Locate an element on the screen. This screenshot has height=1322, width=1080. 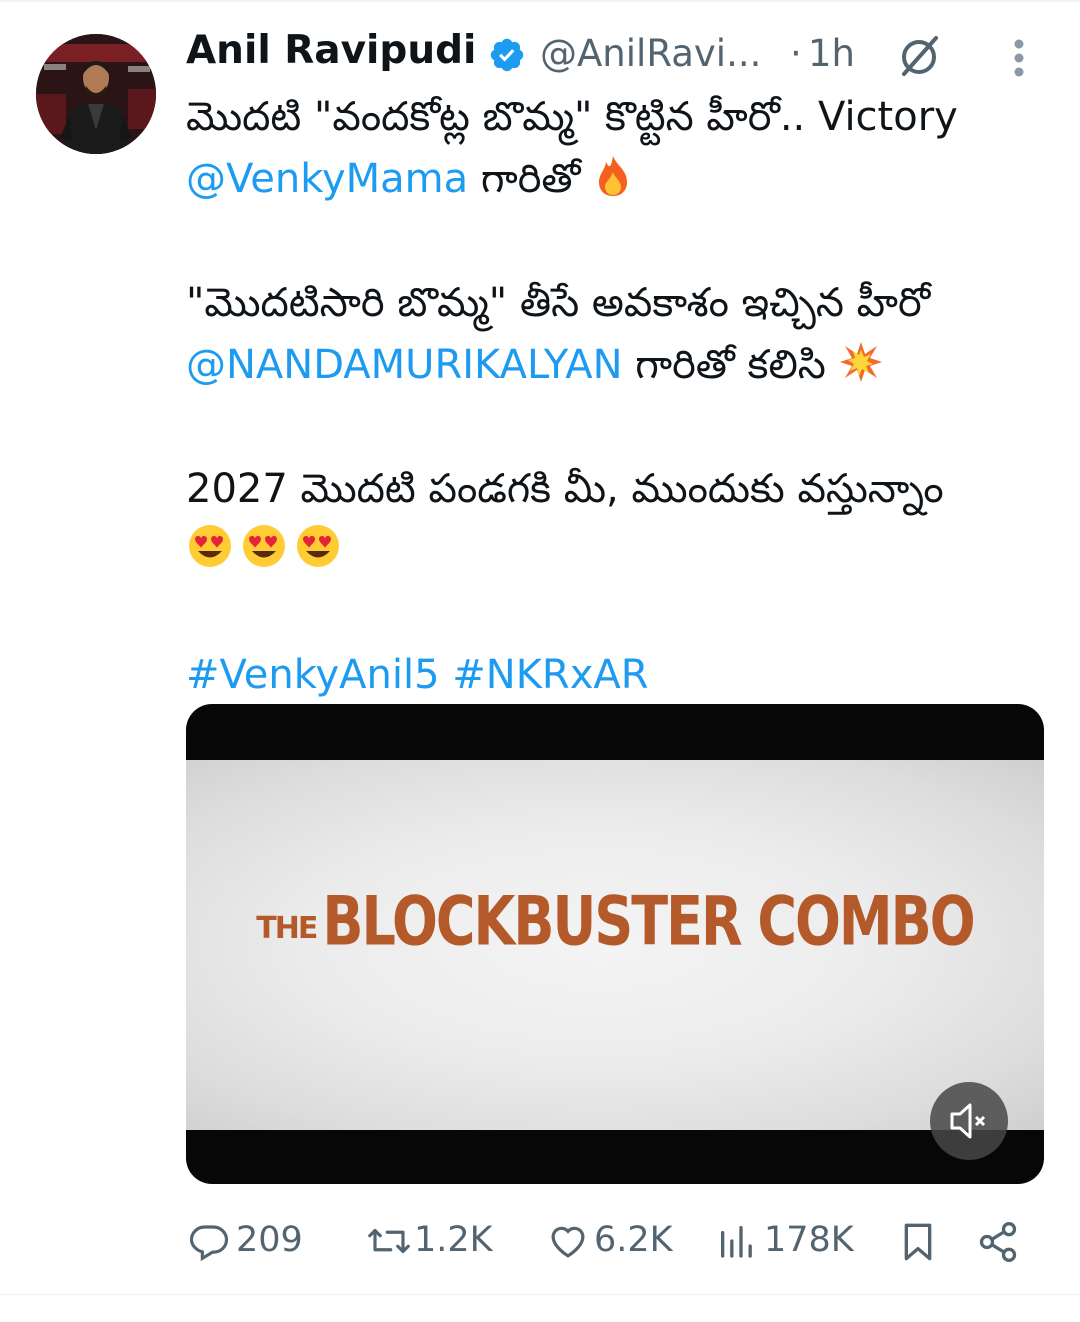
bookmark-button is located at coordinates (921, 1242).